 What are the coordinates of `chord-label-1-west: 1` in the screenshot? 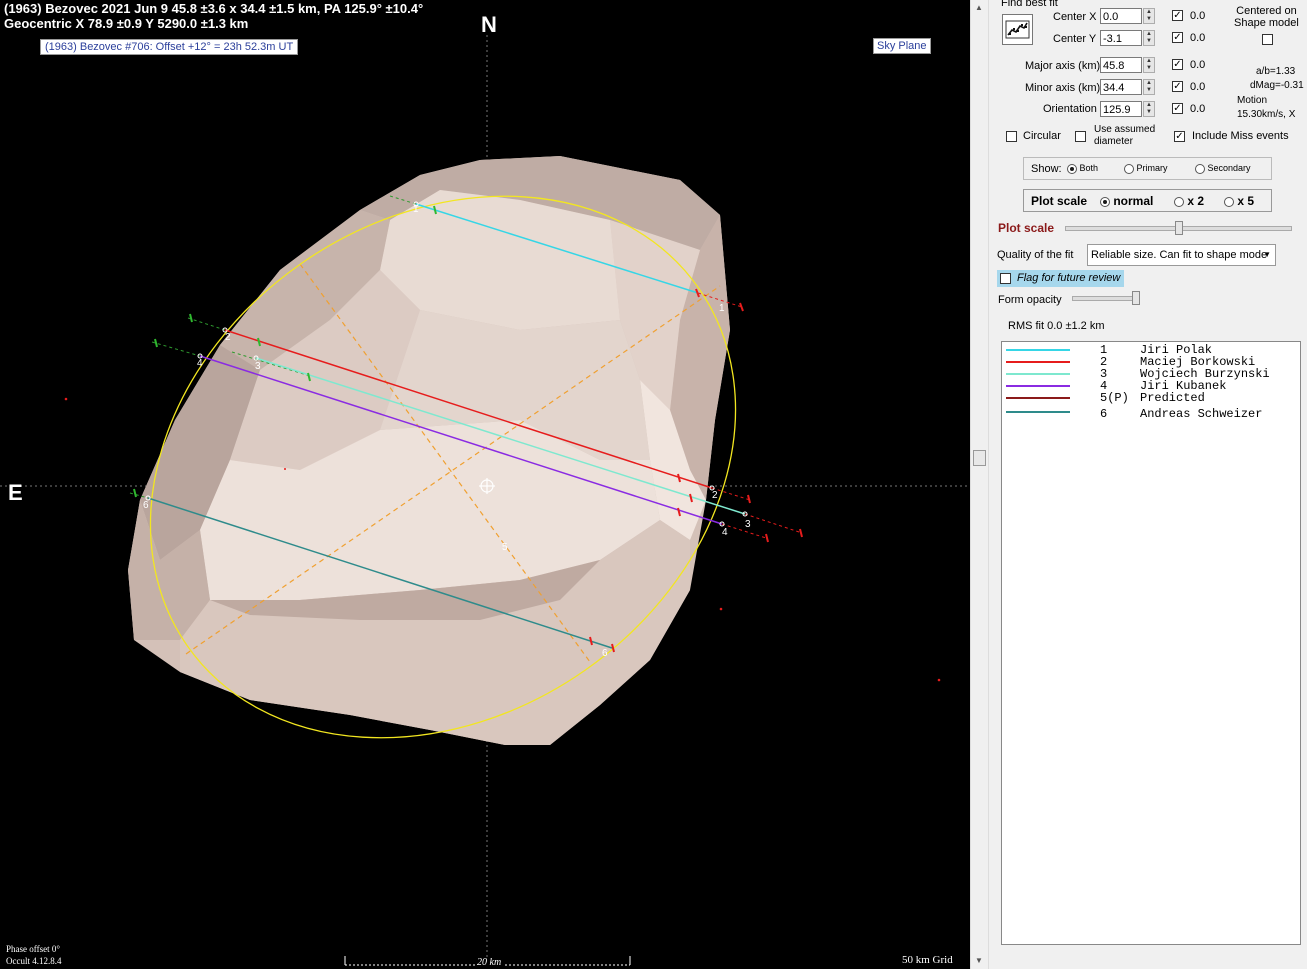 It's located at (416, 209).